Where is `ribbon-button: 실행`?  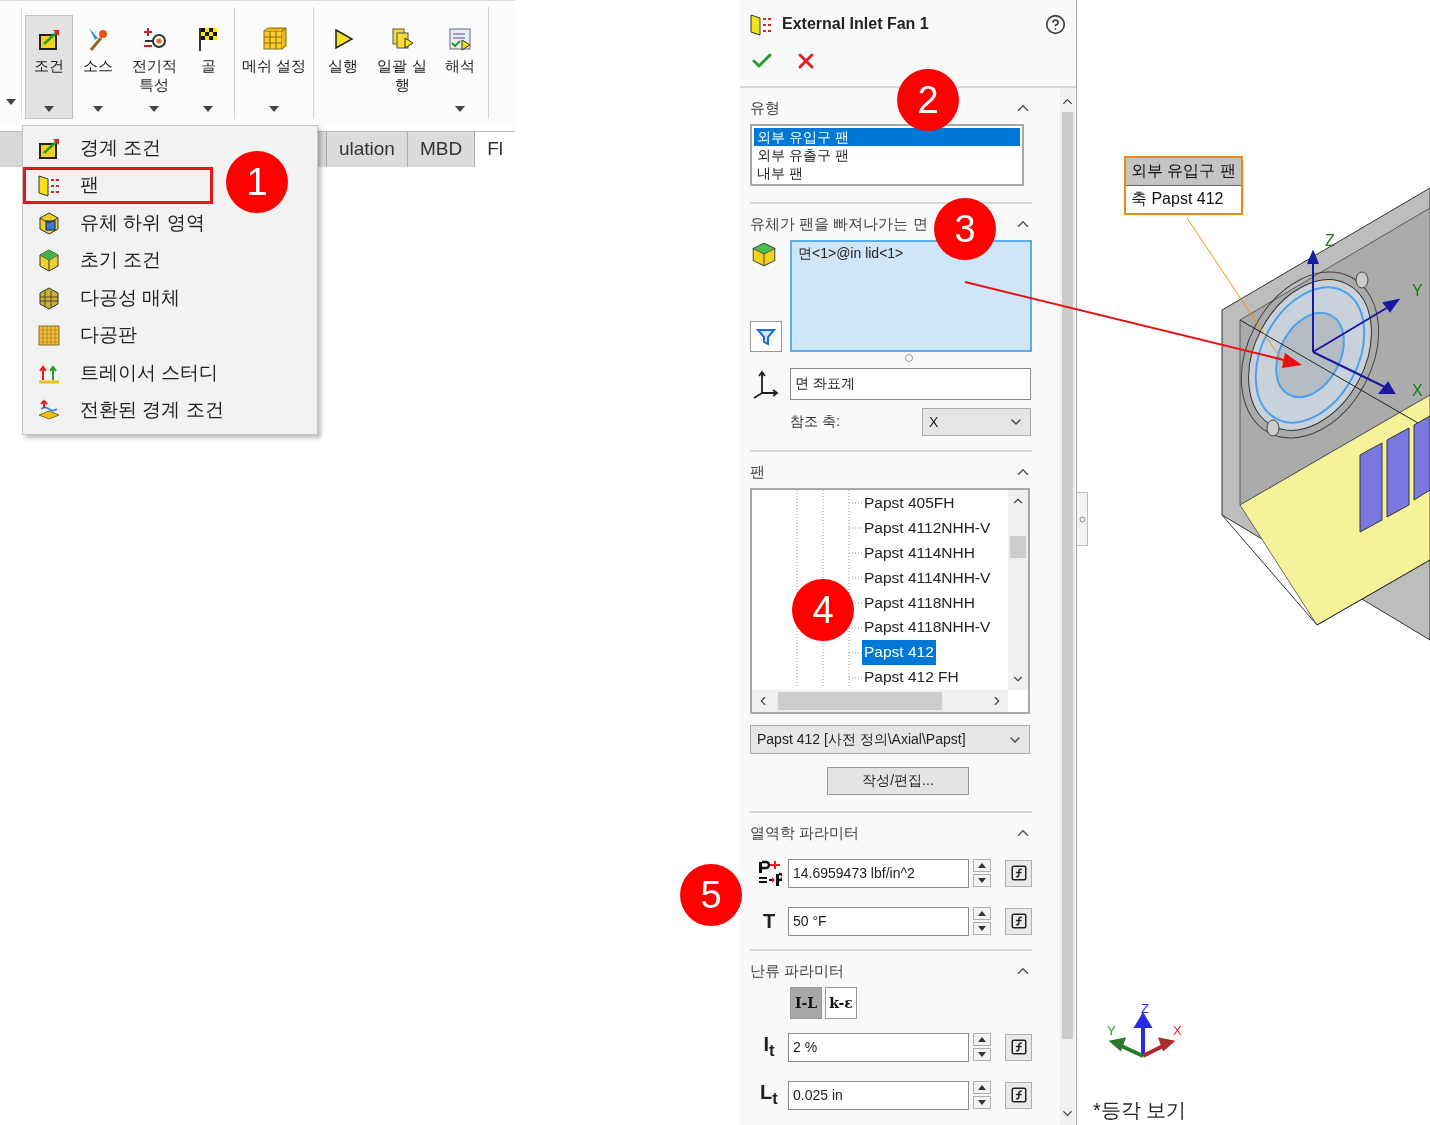 ribbon-button: 실행 is located at coordinates (343, 67).